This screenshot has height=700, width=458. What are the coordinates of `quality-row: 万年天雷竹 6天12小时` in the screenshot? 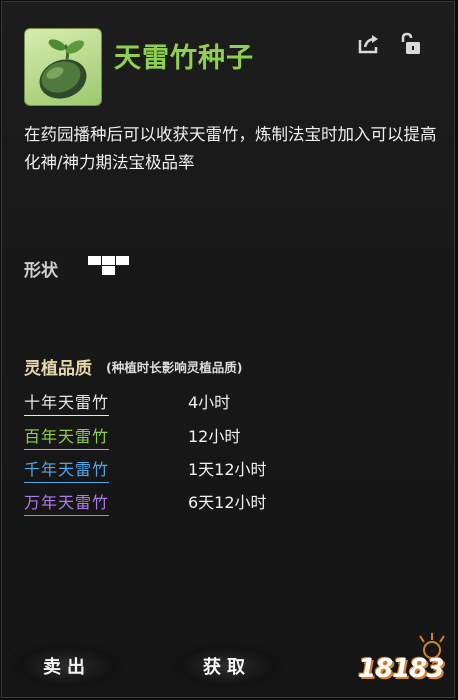 It's located at (224, 502).